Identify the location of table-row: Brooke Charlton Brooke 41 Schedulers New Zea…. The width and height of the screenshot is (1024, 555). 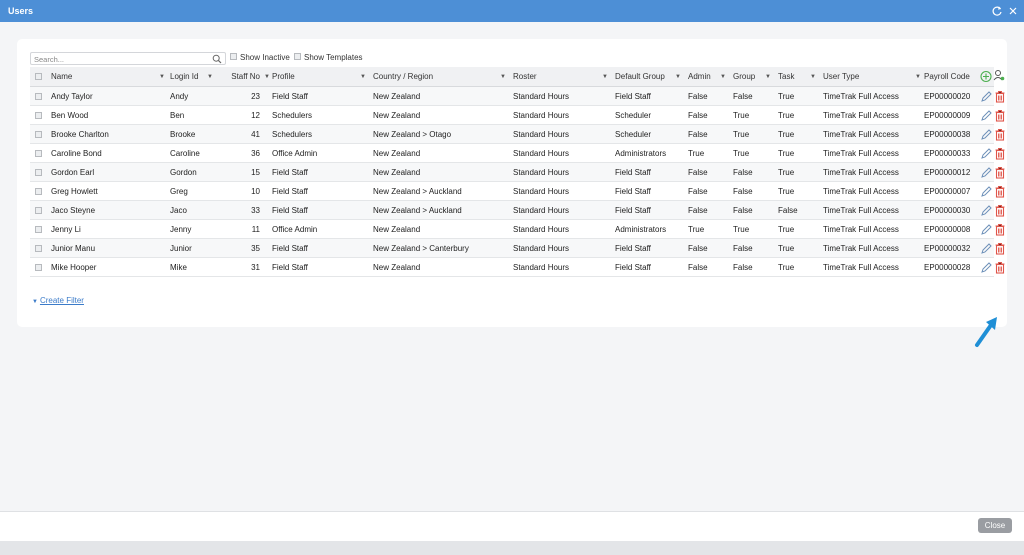
(517, 134).